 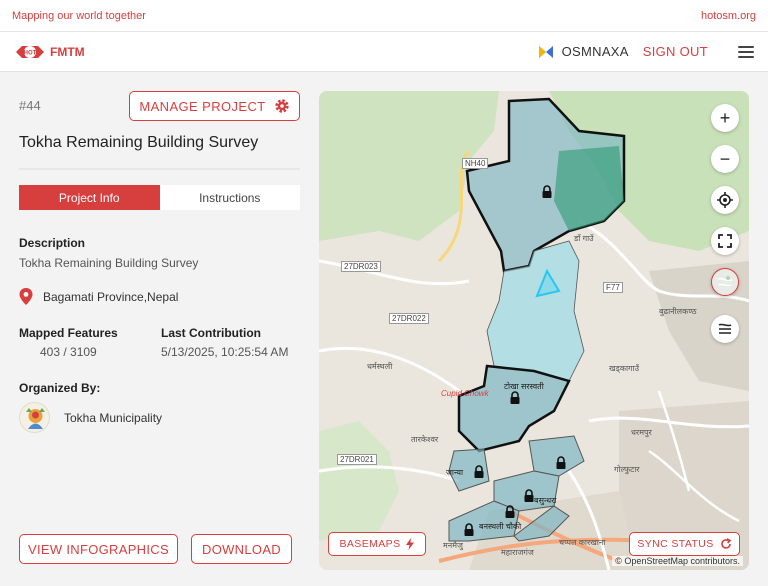 What do you see at coordinates (746, 51) in the screenshot?
I see `hamburger-menu-icon` at bounding box center [746, 51].